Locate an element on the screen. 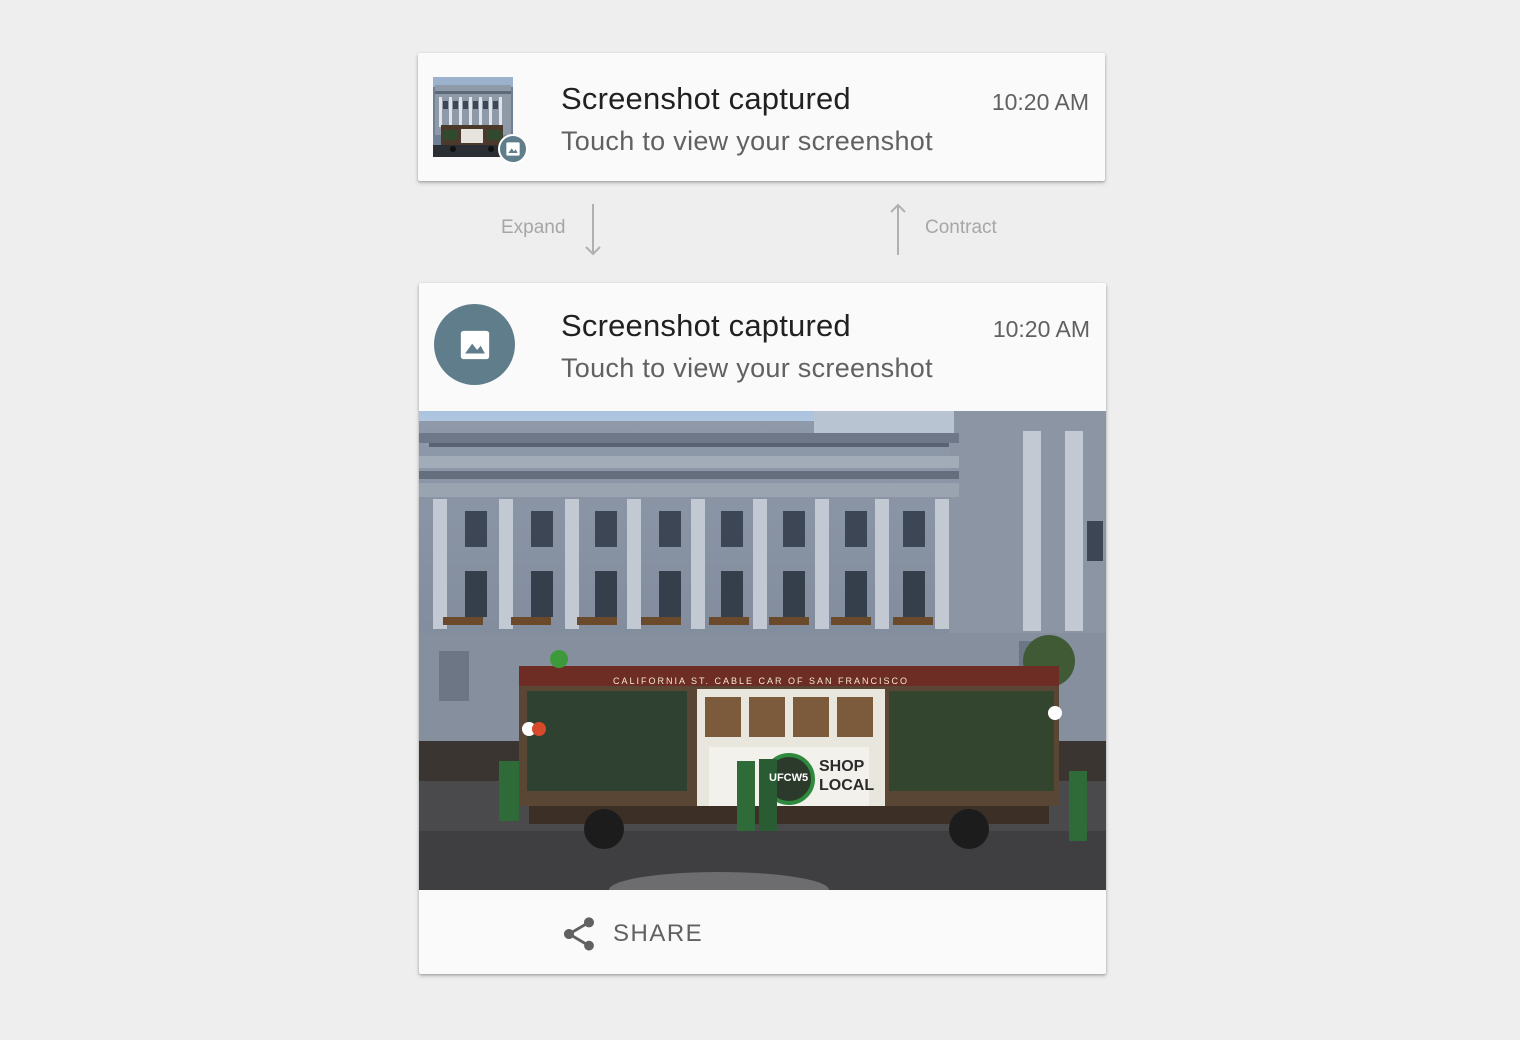  union-logo-text: UFCW5 is located at coordinates (789, 778).